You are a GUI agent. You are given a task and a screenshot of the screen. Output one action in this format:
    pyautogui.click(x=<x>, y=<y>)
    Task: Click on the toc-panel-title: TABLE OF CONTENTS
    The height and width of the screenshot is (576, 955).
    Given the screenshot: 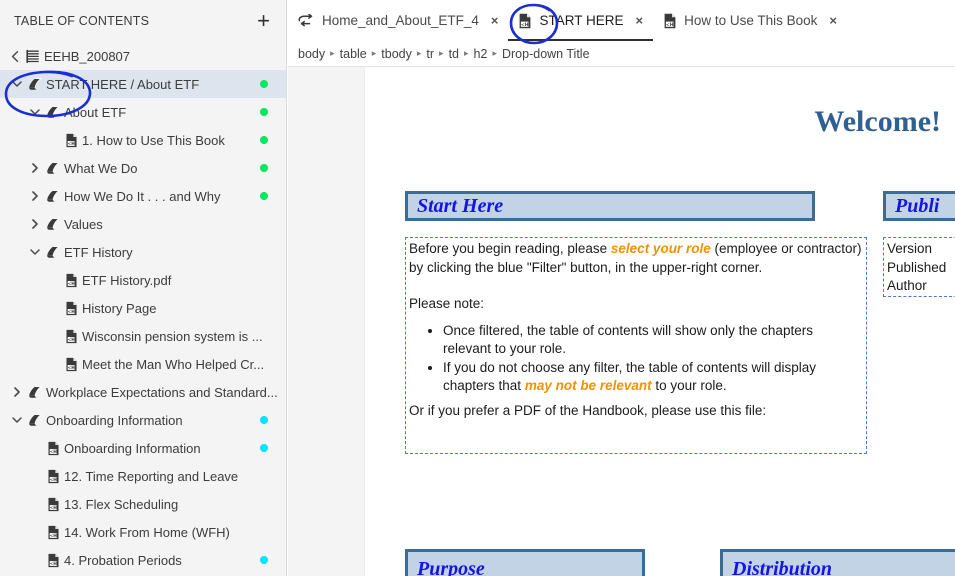 What is the action you would take?
    pyautogui.click(x=82, y=21)
    